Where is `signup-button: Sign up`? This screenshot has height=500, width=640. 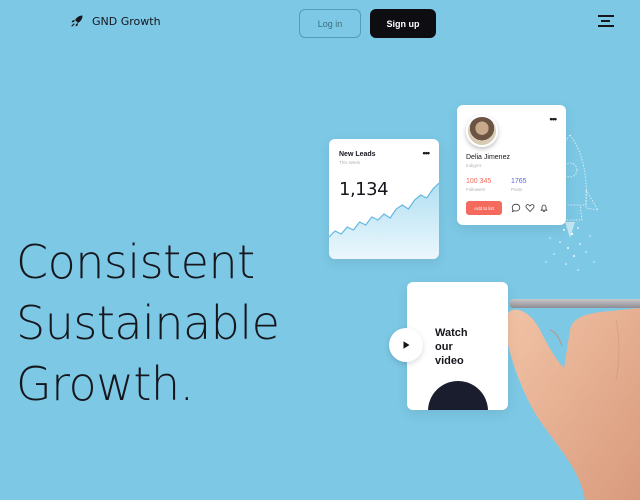
signup-button: Sign up is located at coordinates (403, 23).